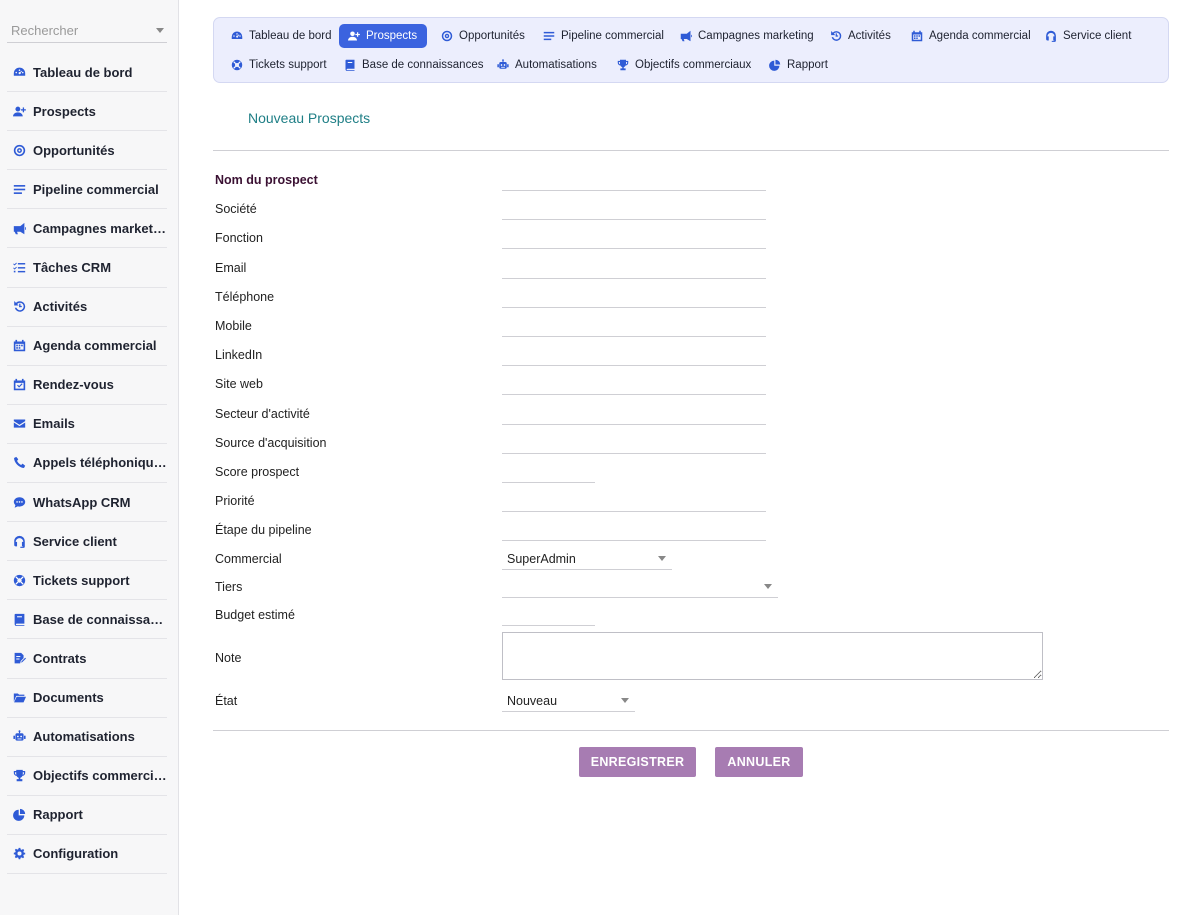 This screenshot has width=1200, height=915. I want to click on sidebar-item-appels-telephoniques: Appels téléphoniques, so click(87, 464).